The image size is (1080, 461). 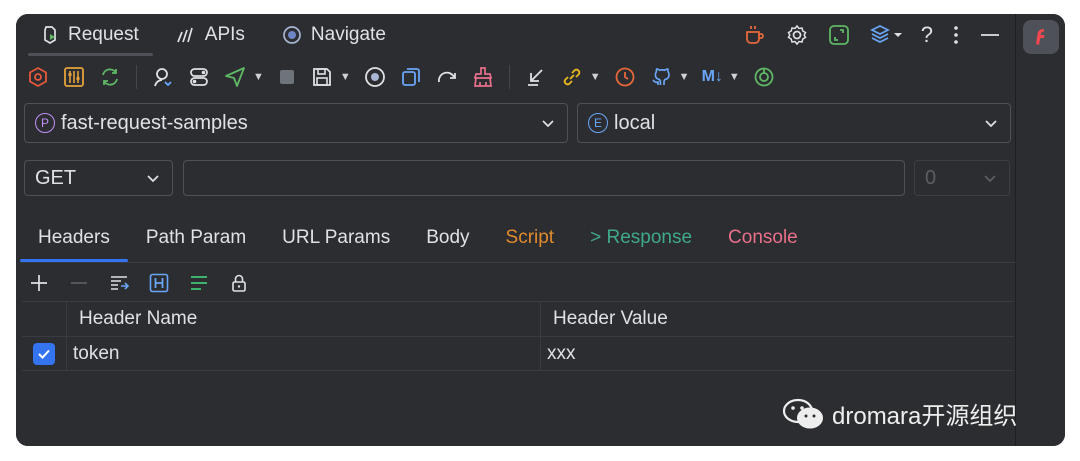 What do you see at coordinates (139, 283) in the screenshot?
I see `headers-table-toolbar` at bounding box center [139, 283].